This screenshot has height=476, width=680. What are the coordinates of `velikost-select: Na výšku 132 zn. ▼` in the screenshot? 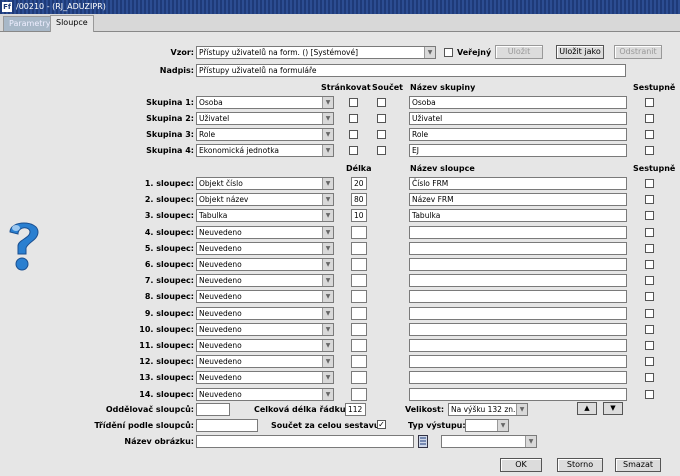 It's located at (488, 409).